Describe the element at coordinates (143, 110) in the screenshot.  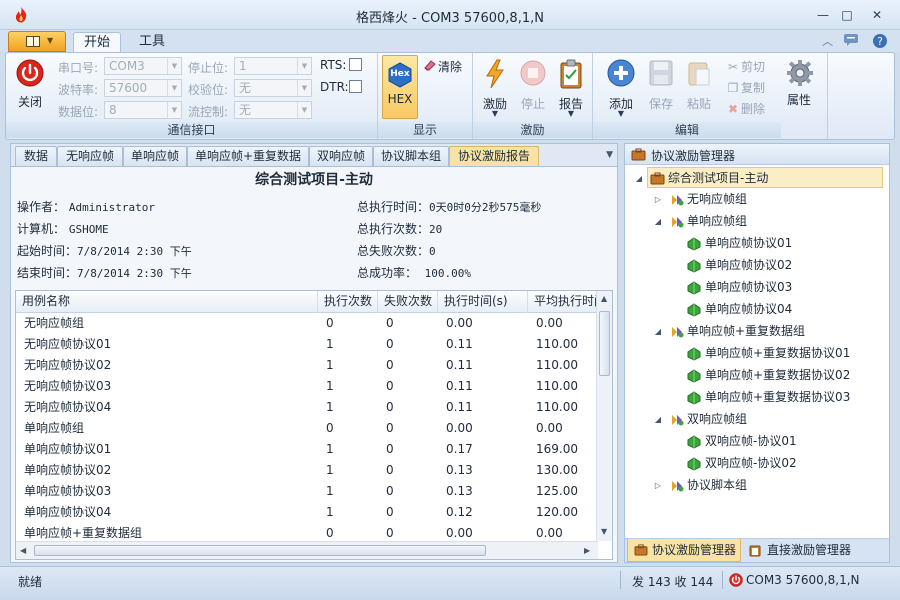
I see `databits-select: 8 ▼` at that location.